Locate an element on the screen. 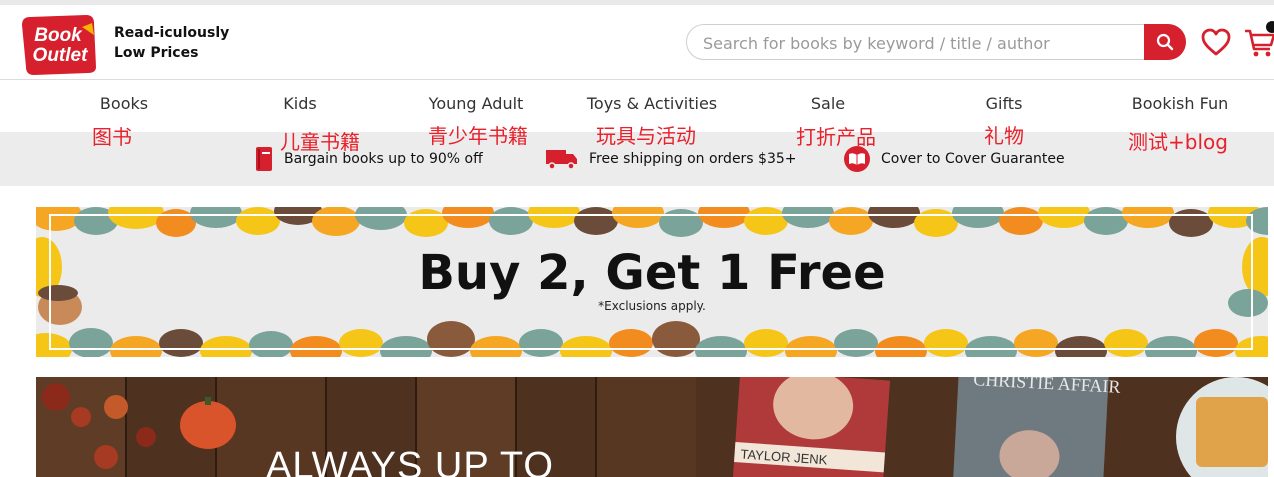  nav-note-bookish-fun: 测试+blog is located at coordinates (1178, 142).